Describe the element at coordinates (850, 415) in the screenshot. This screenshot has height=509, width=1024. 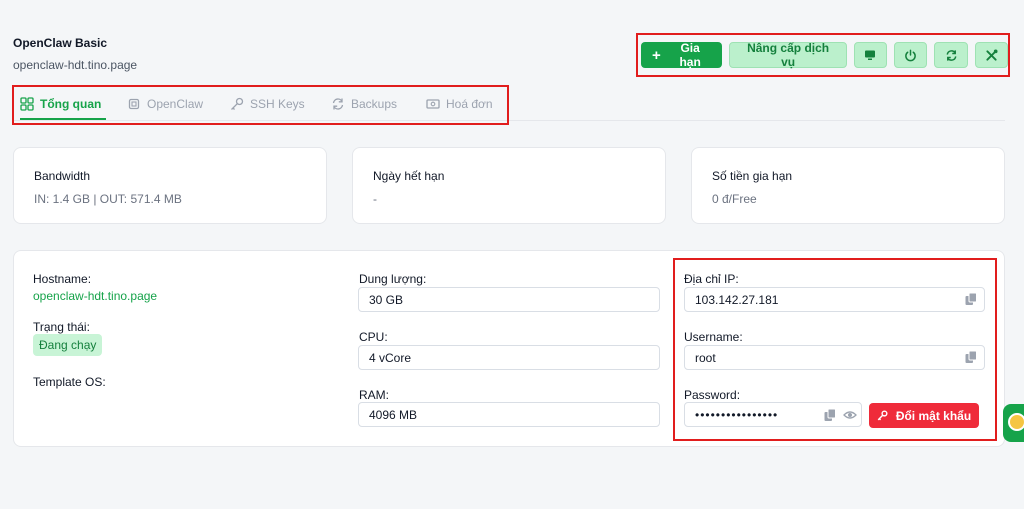
I see `eye-icon` at that location.